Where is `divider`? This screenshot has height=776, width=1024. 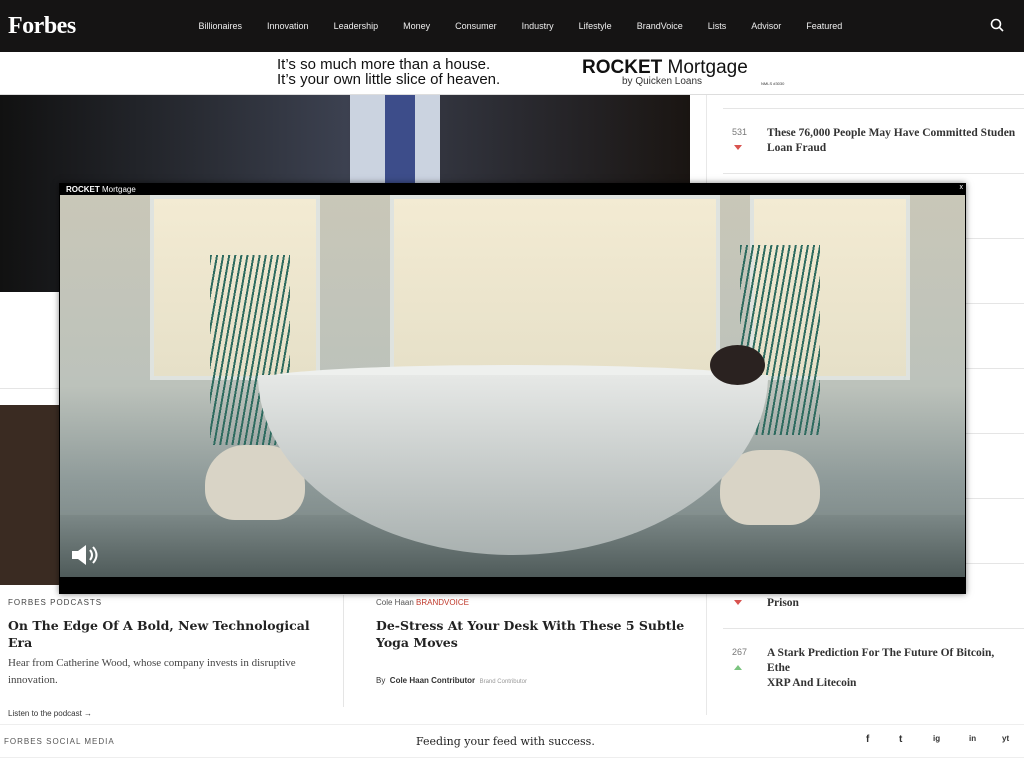 divider is located at coordinates (343, 651).